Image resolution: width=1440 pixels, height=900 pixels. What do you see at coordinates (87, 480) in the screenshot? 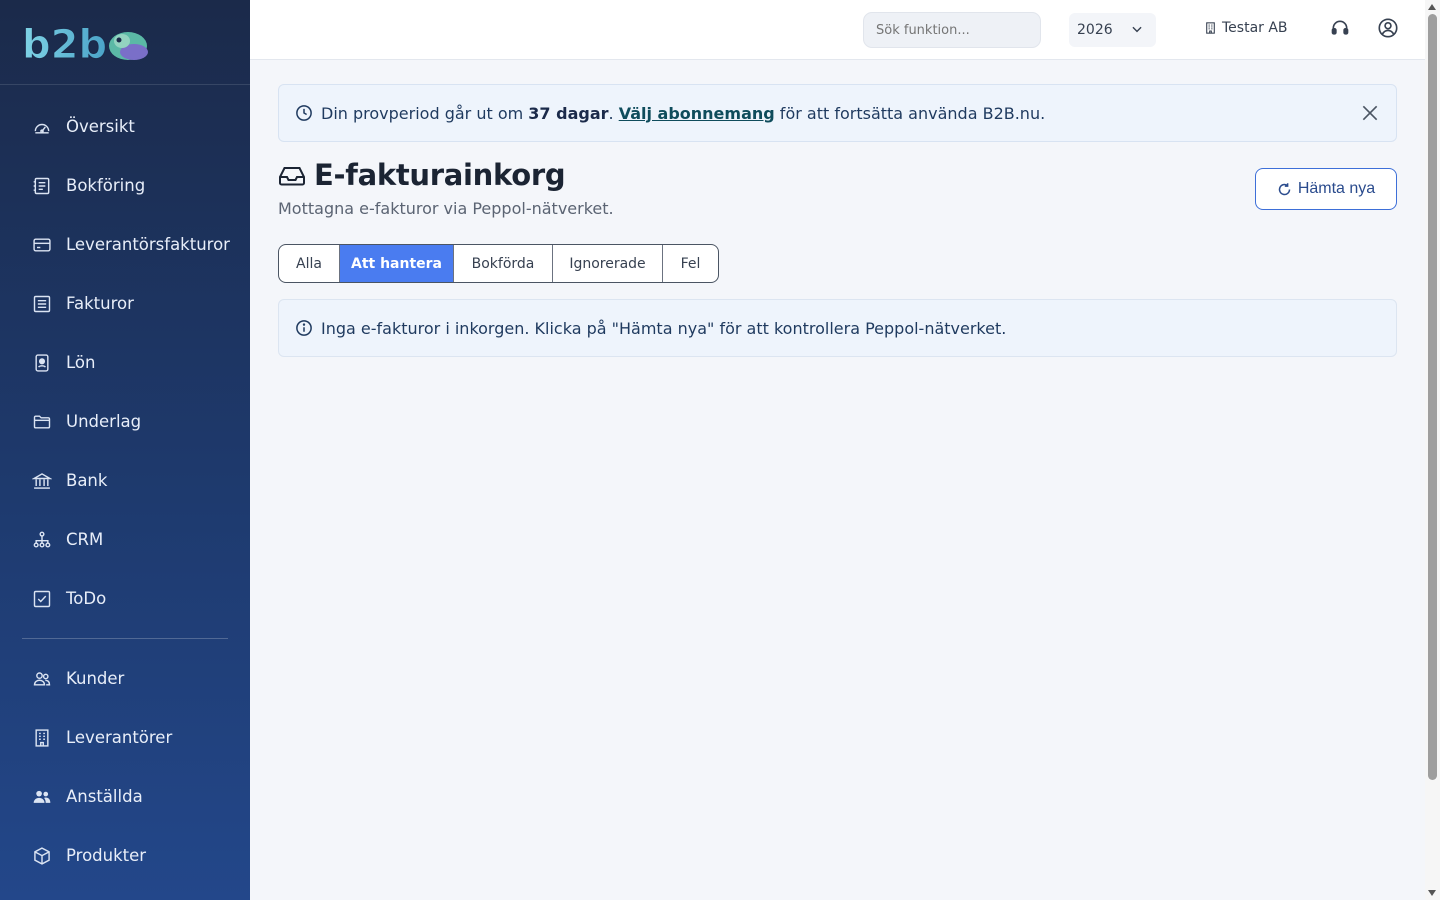
I see `sidebar-item-label: Bank` at bounding box center [87, 480].